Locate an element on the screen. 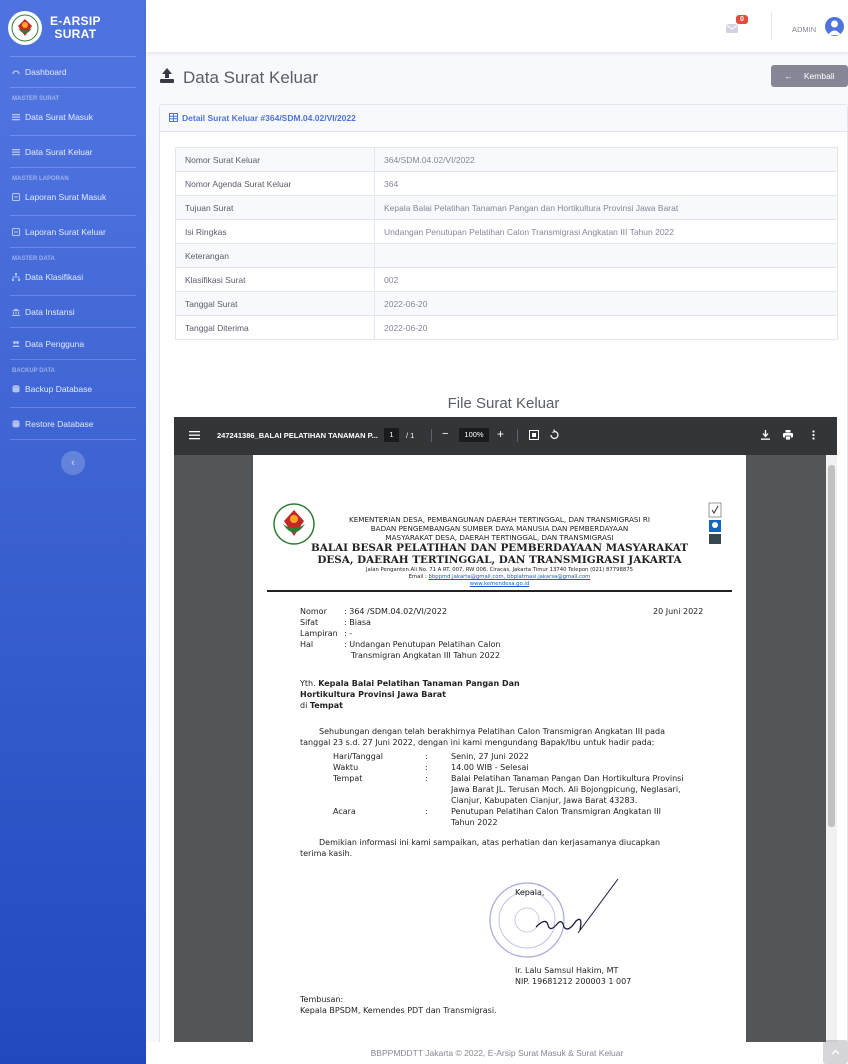 This screenshot has width=848, height=1064. sidebar-item-laporan-surat-keluar: Laporan Surat Keluar is located at coordinates (73, 231).